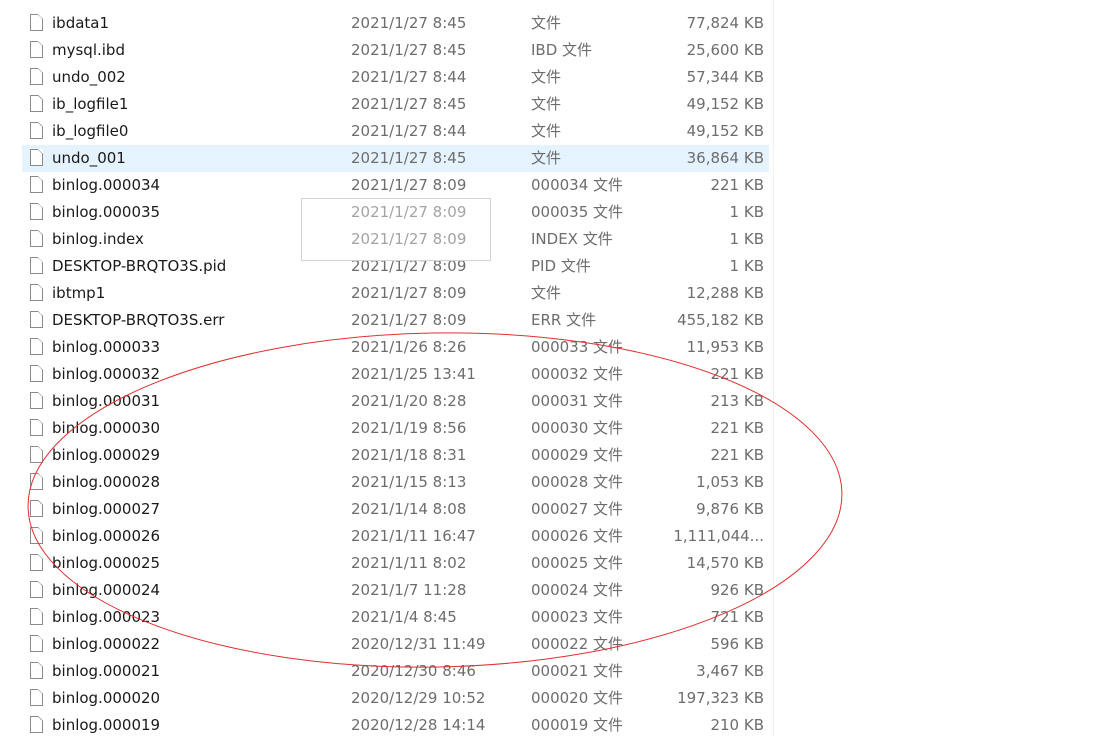  What do you see at coordinates (413, 671) in the screenshot?
I see `file-modified-date: 2020/12/30 8:46` at bounding box center [413, 671].